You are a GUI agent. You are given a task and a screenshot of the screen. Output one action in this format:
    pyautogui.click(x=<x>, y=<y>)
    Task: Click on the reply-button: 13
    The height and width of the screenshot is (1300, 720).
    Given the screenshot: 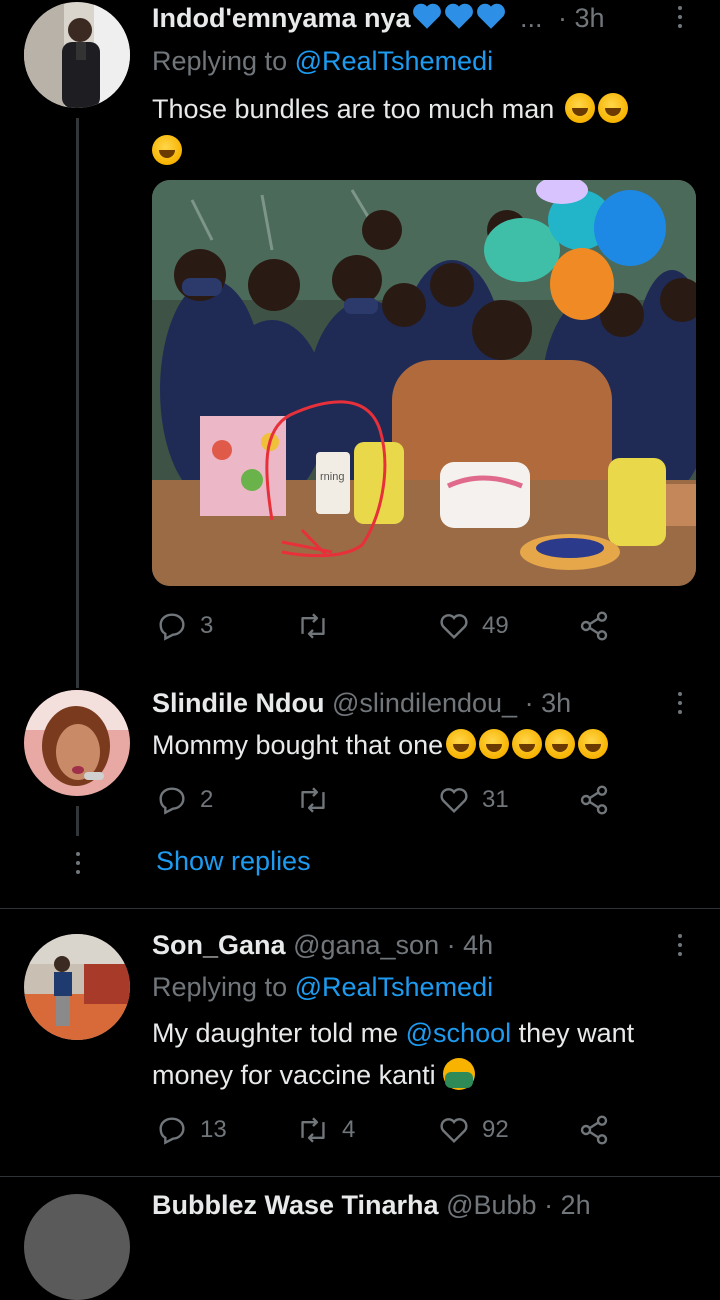 What is the action you would take?
    pyautogui.click(x=191, y=1130)
    